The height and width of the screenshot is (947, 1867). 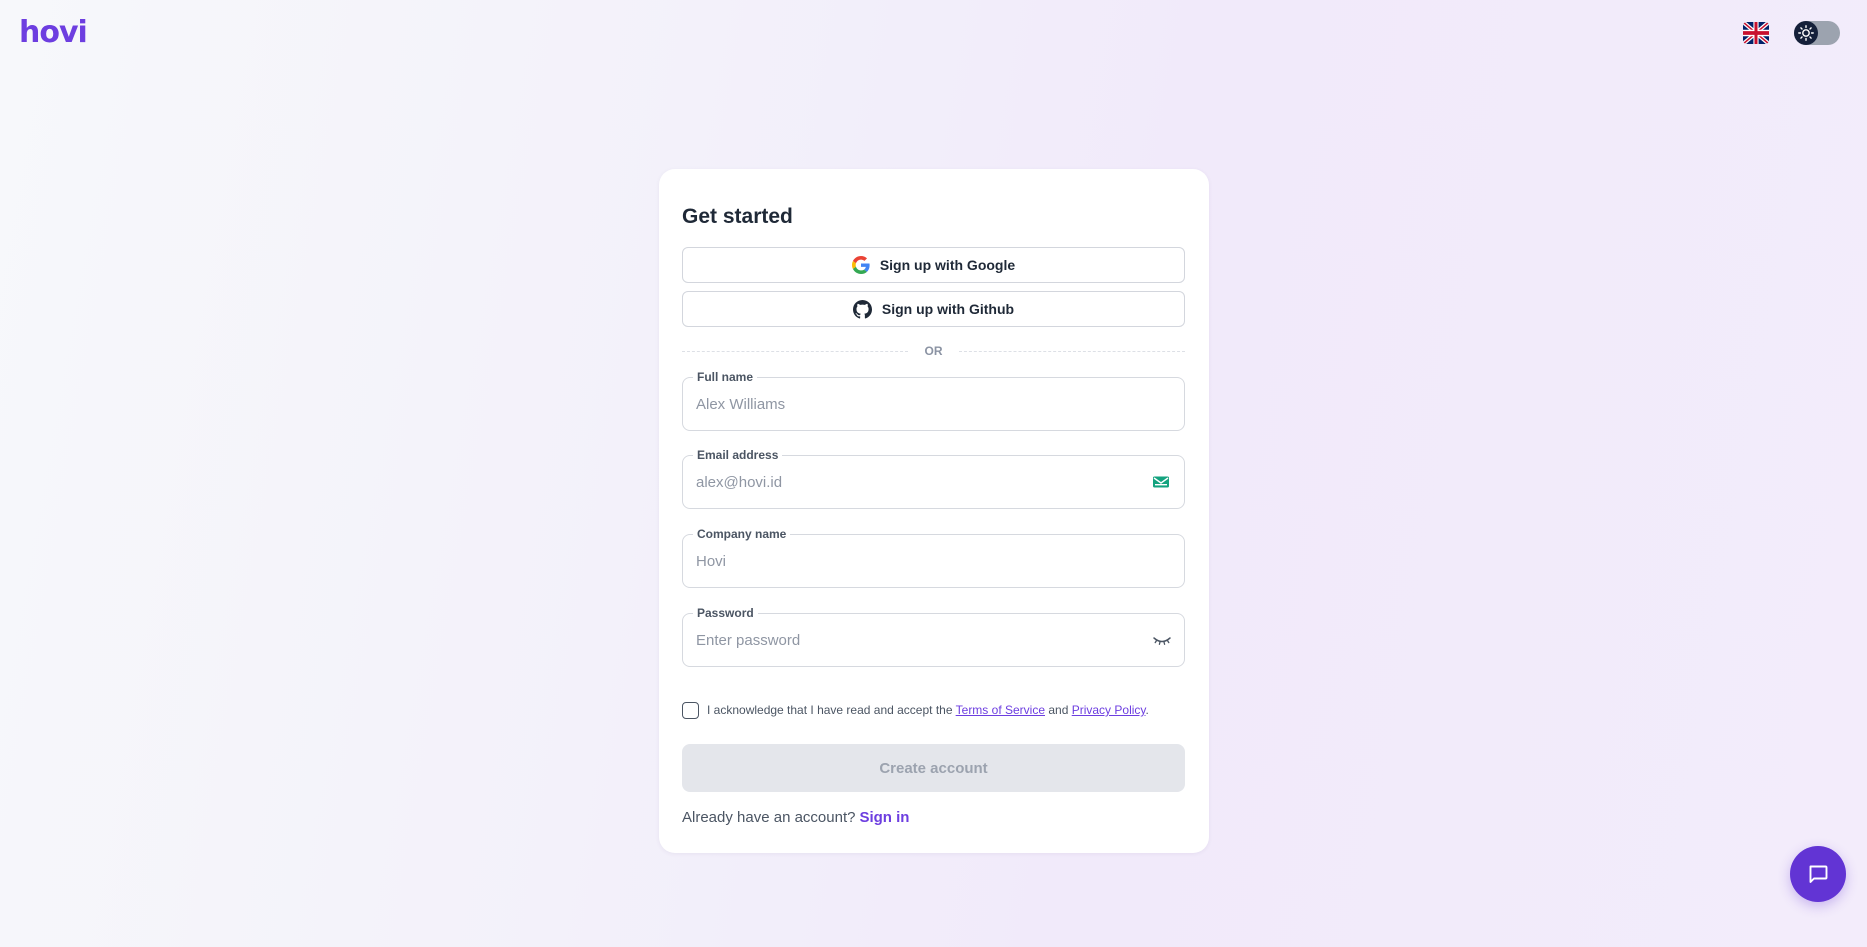 What do you see at coordinates (53, 33) in the screenshot?
I see `hovi-logo: hovi` at bounding box center [53, 33].